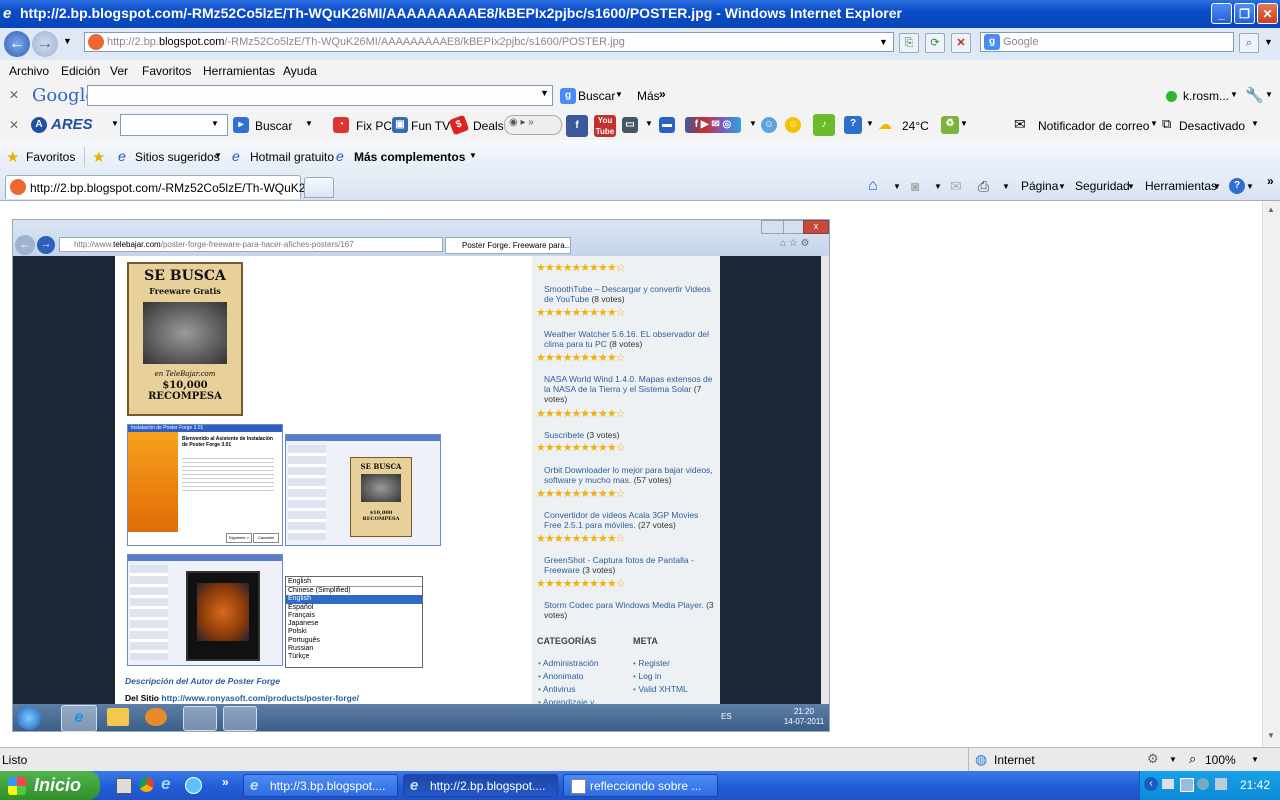 This screenshot has height=800, width=1280. What do you see at coordinates (915, 126) in the screenshot?
I see `weather-temp: 24°C` at bounding box center [915, 126].